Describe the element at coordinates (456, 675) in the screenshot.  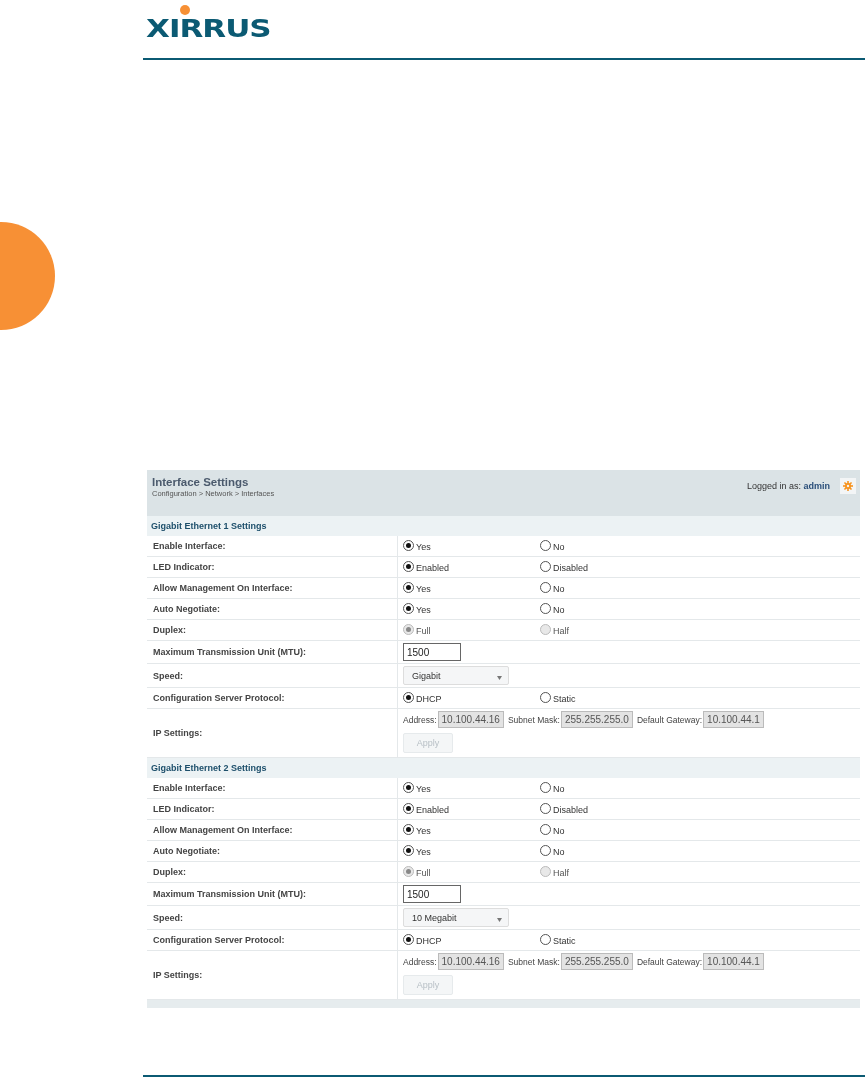
I see `speed-dropdown: Gigabit` at that location.